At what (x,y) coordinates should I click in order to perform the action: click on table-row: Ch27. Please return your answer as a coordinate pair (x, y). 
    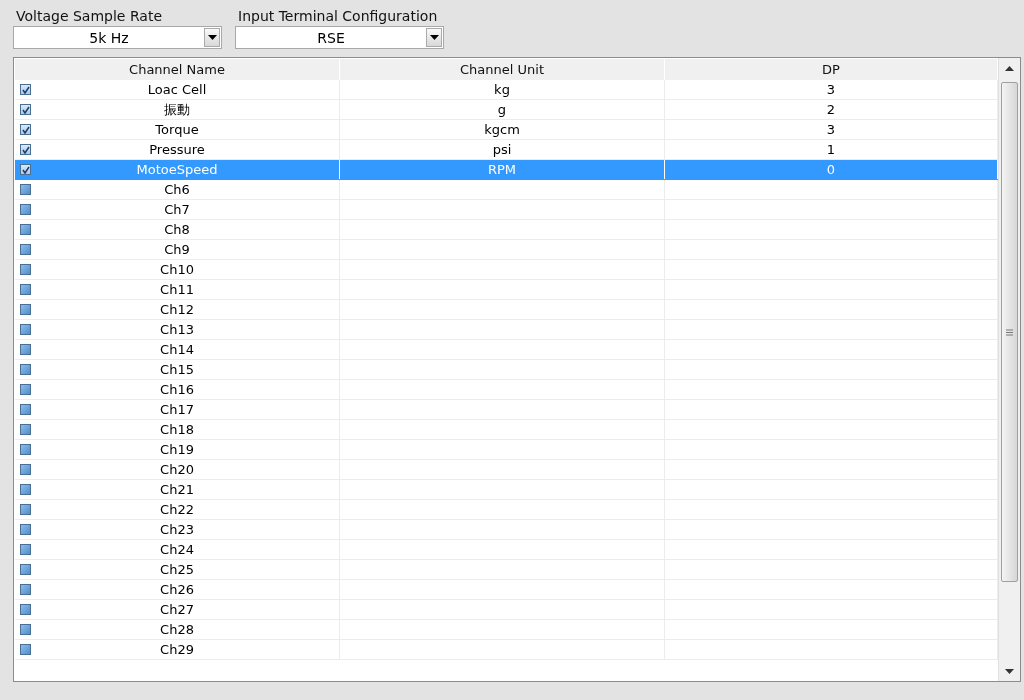
    Looking at the image, I should click on (506, 610).